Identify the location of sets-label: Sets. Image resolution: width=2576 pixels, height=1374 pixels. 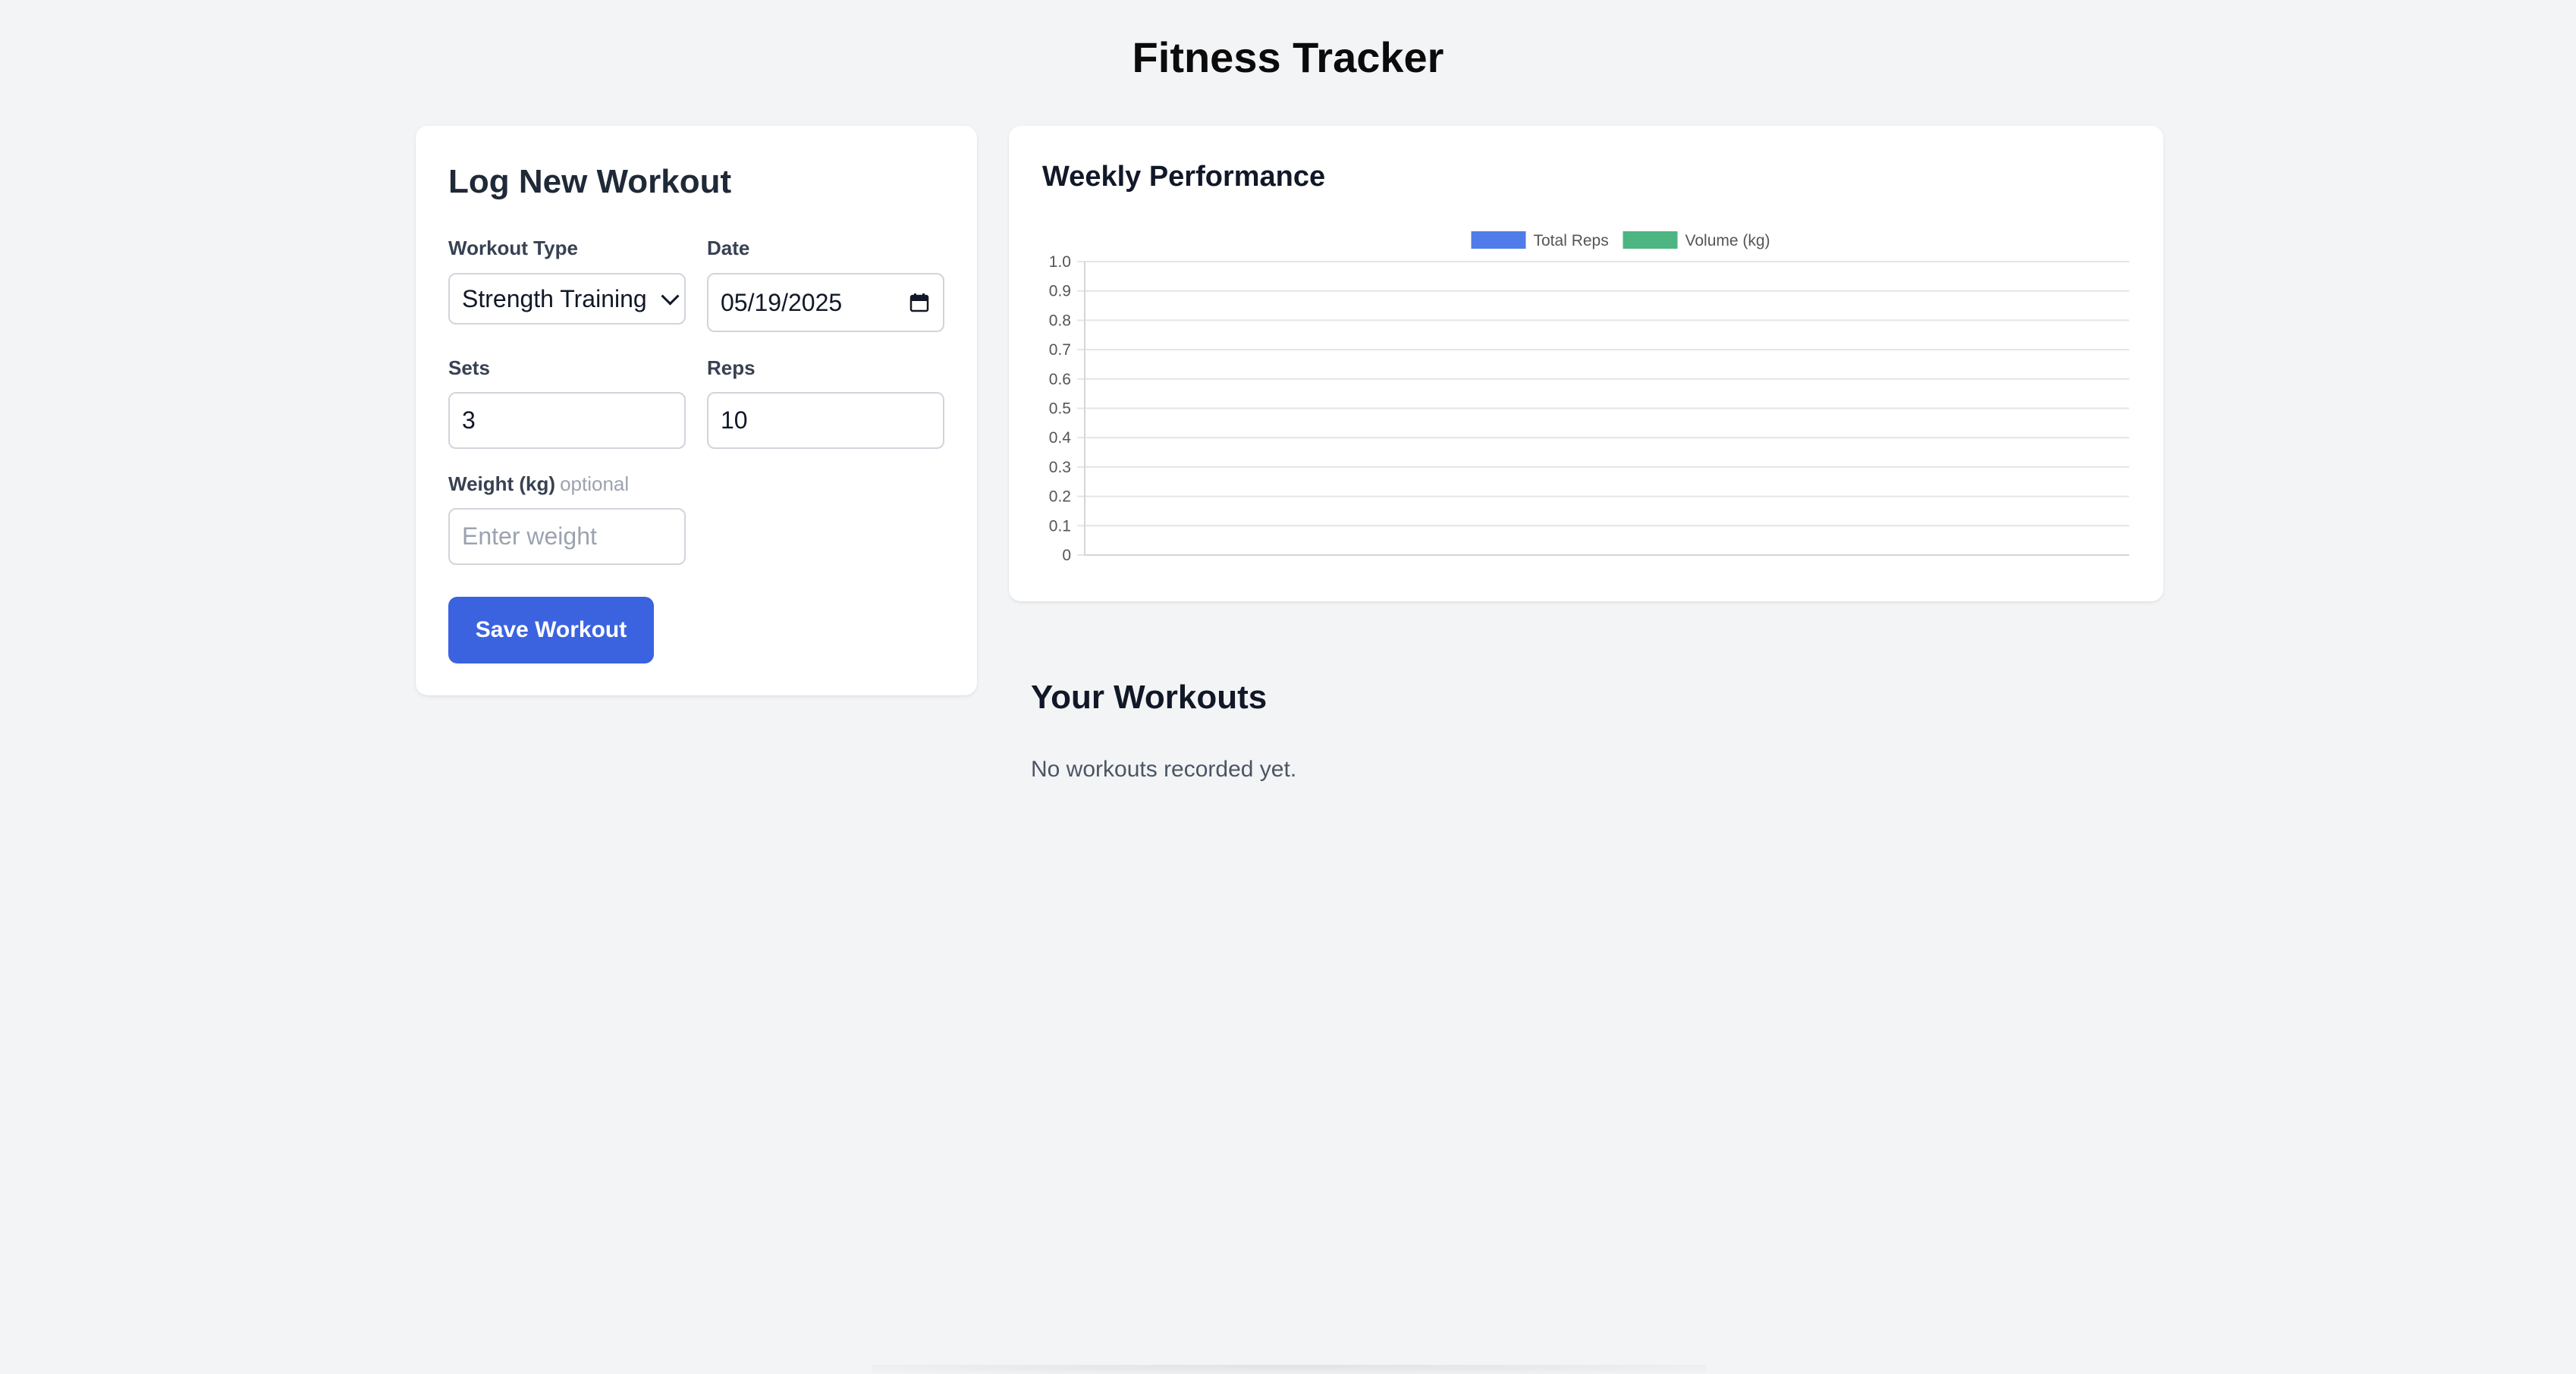
(469, 367).